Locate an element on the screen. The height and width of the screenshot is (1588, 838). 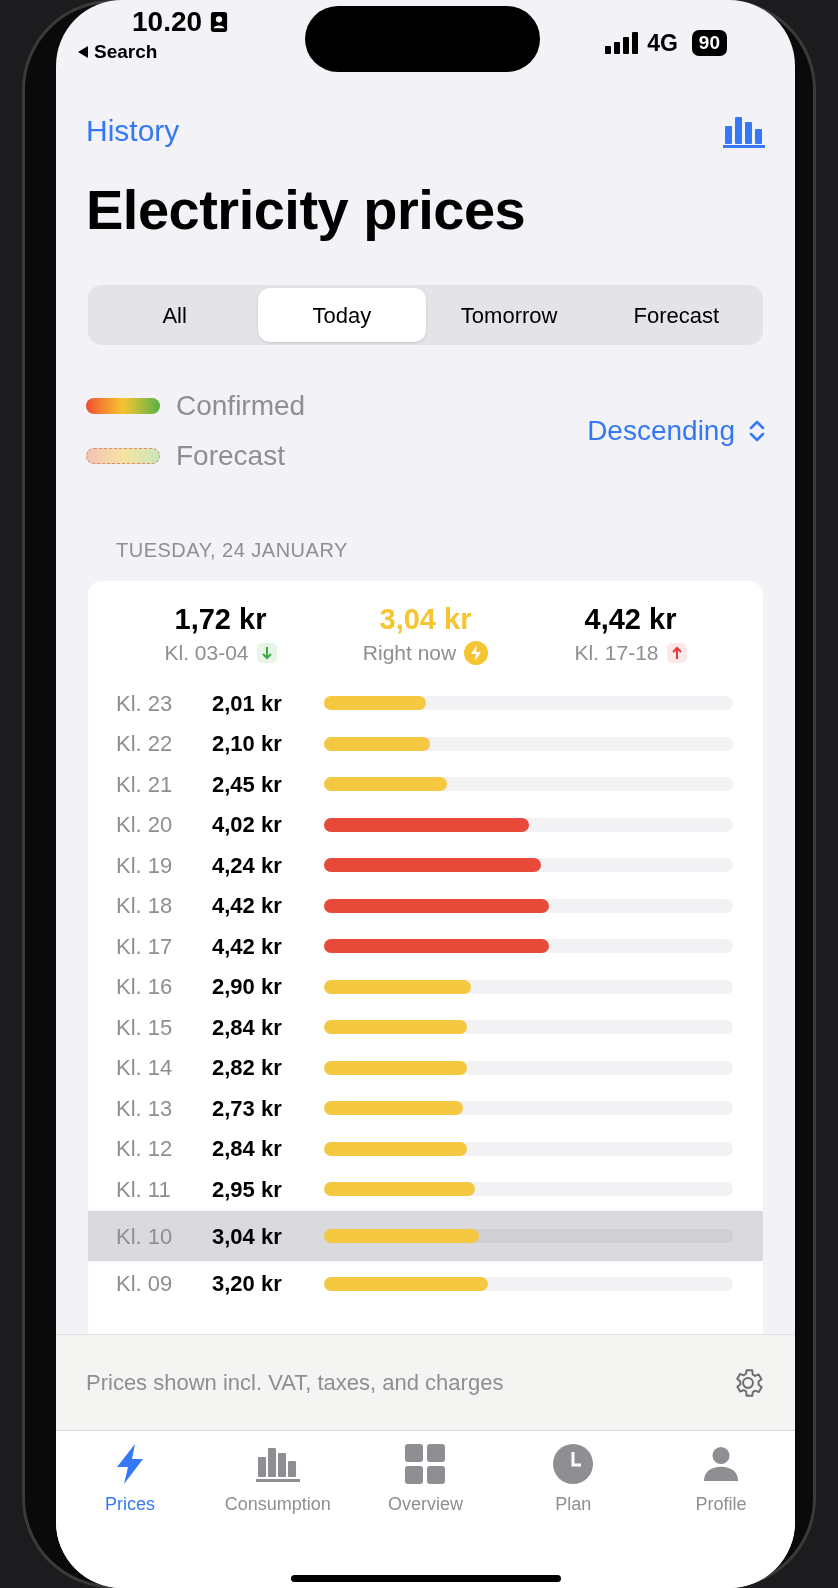
tab-bar-item: Profile is located at coordinates (721, 1486).